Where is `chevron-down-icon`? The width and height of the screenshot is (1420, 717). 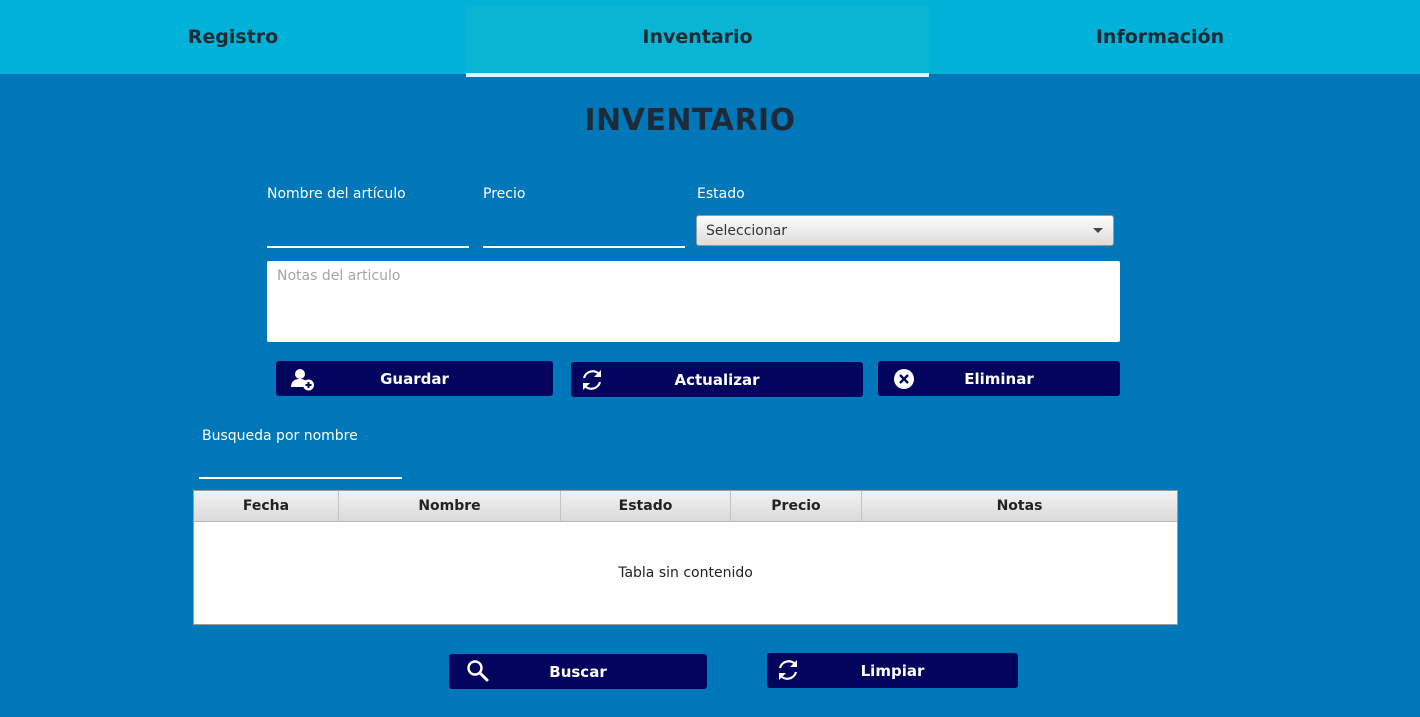
chevron-down-icon is located at coordinates (1098, 230).